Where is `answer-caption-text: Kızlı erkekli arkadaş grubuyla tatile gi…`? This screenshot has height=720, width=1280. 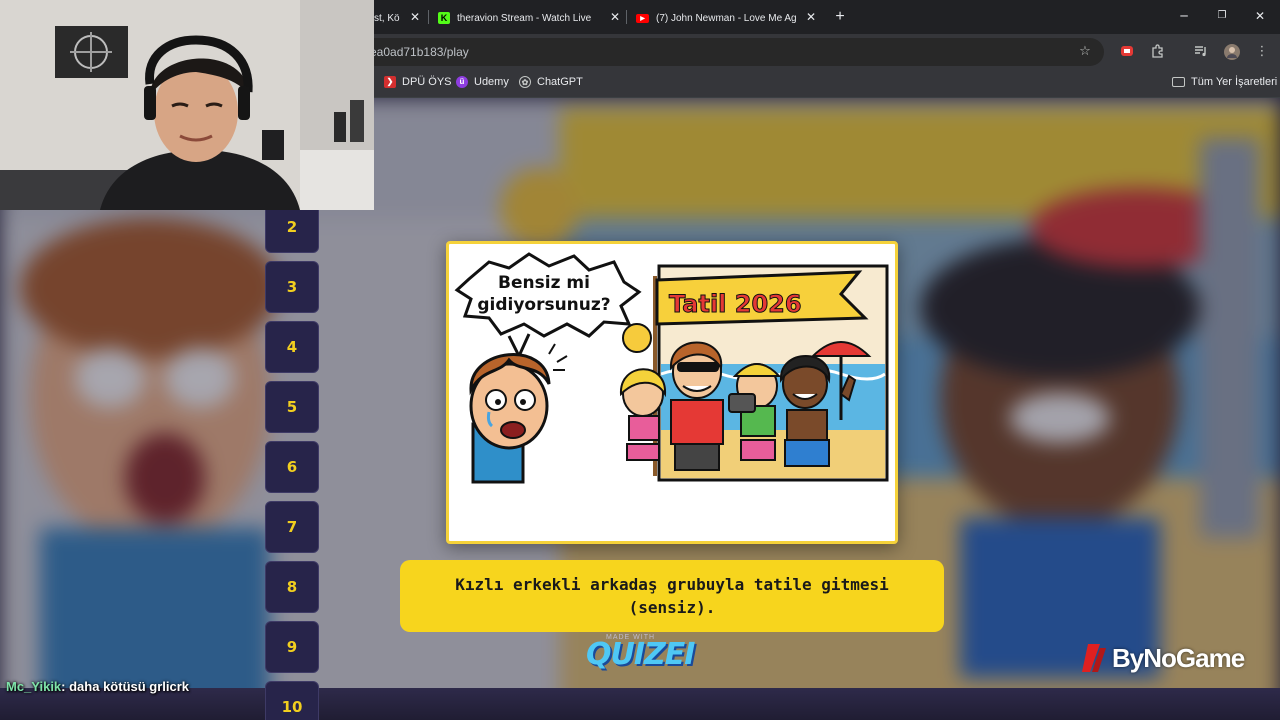 answer-caption-text: Kızlı erkekli arkadaş grubuyla tatile gi… is located at coordinates (672, 596).